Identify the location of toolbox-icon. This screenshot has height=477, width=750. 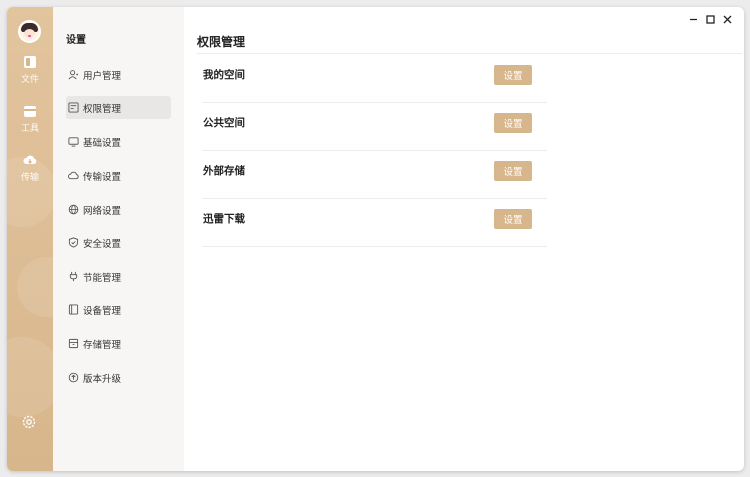
(30, 111).